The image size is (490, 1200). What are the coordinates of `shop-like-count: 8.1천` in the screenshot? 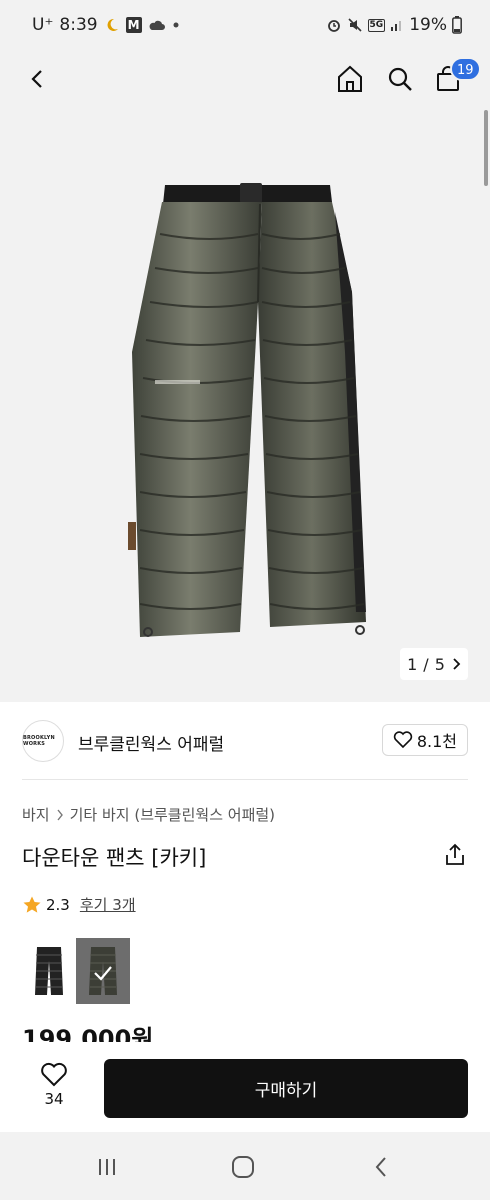 It's located at (436, 741).